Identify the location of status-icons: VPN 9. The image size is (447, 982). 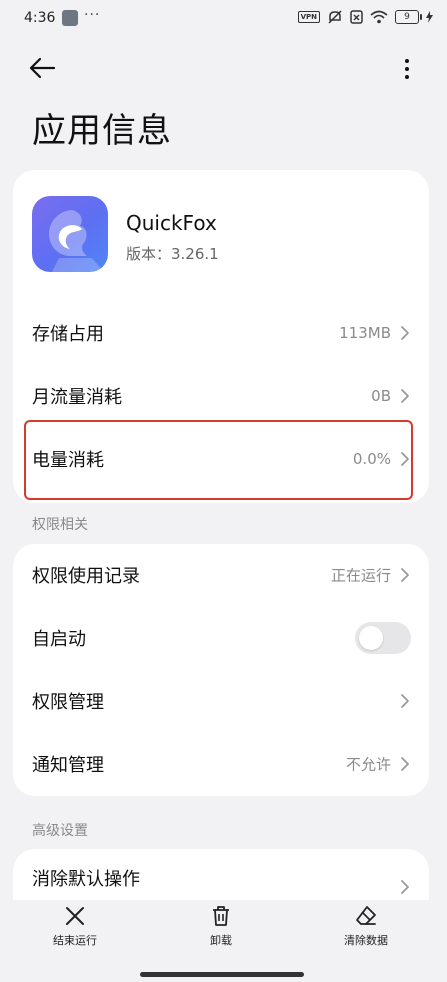
(365, 17).